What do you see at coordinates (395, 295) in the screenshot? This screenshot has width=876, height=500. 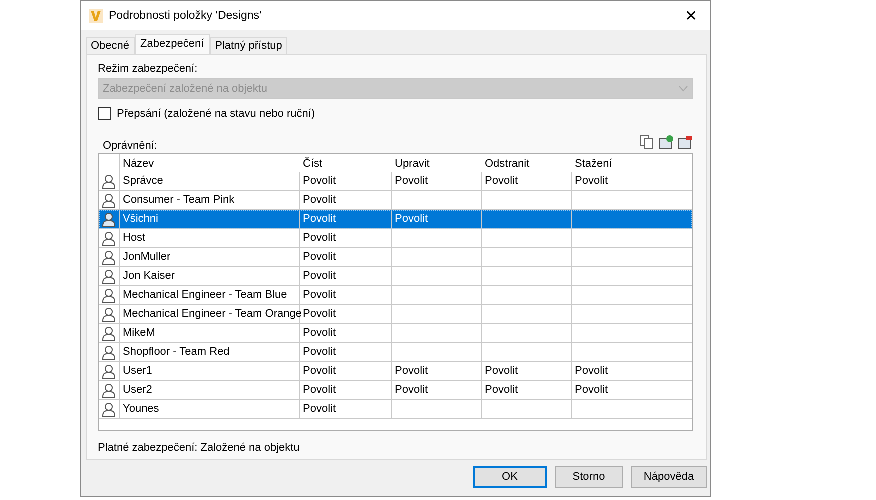 I see `table-row: Mechanical Engineer - Team Blue Povolit` at bounding box center [395, 295].